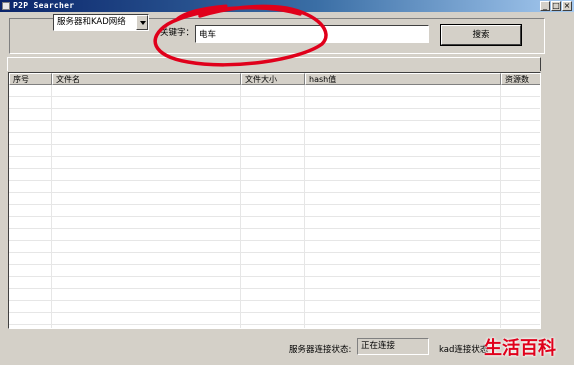 This screenshot has width=574, height=365. Describe the element at coordinates (91, 22) in the screenshot. I see `network-select-value: 服务器和KAD网络` at that location.